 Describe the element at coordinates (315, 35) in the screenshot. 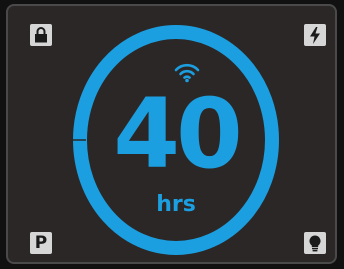

I see `lightning-bolt-icon` at that location.